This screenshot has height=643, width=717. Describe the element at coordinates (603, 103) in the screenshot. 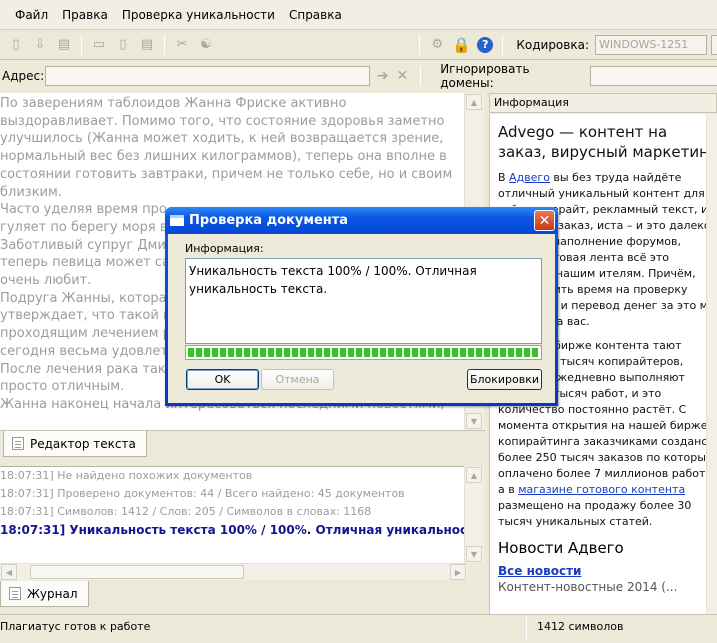

I see `info-panel-header: Информация` at that location.